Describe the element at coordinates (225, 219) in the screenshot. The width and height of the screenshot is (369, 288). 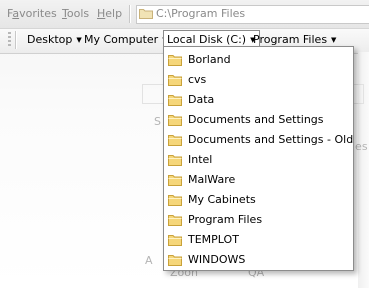
I see `dropdown-item-label: Program Files` at that location.